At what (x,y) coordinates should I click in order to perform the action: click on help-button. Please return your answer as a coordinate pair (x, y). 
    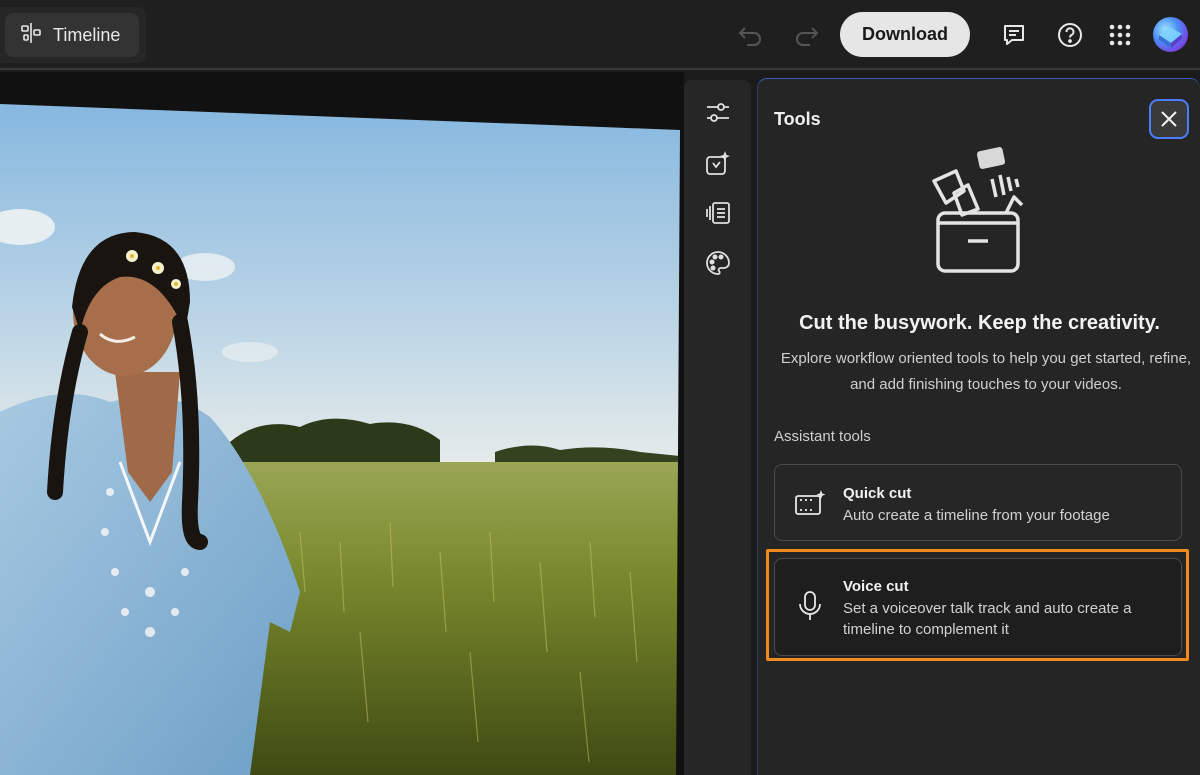
    Looking at the image, I should click on (1070, 35).